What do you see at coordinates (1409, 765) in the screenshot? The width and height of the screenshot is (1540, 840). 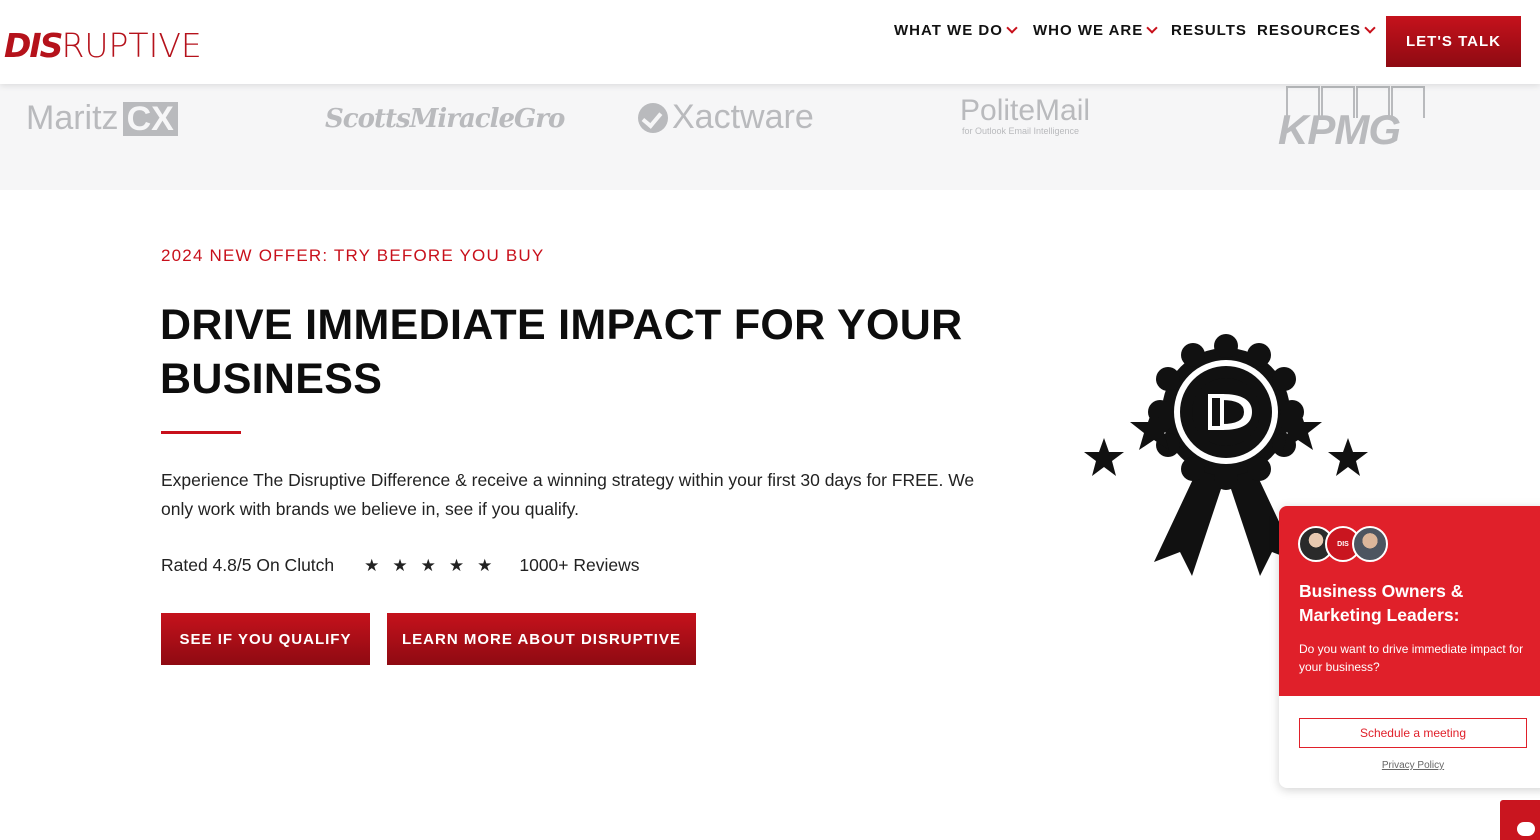 I see `privacy-policy-link: Privacy Policy` at bounding box center [1409, 765].